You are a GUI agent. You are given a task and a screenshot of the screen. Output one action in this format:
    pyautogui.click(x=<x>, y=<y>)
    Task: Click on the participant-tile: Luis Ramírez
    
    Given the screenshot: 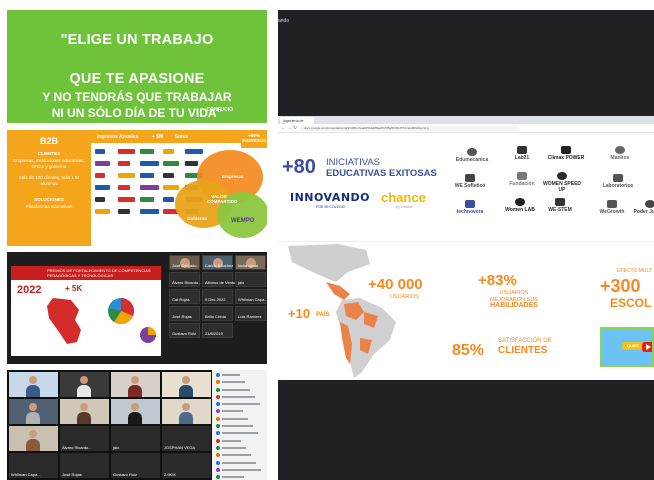 What is the action you would take?
    pyautogui.click(x=250, y=313)
    